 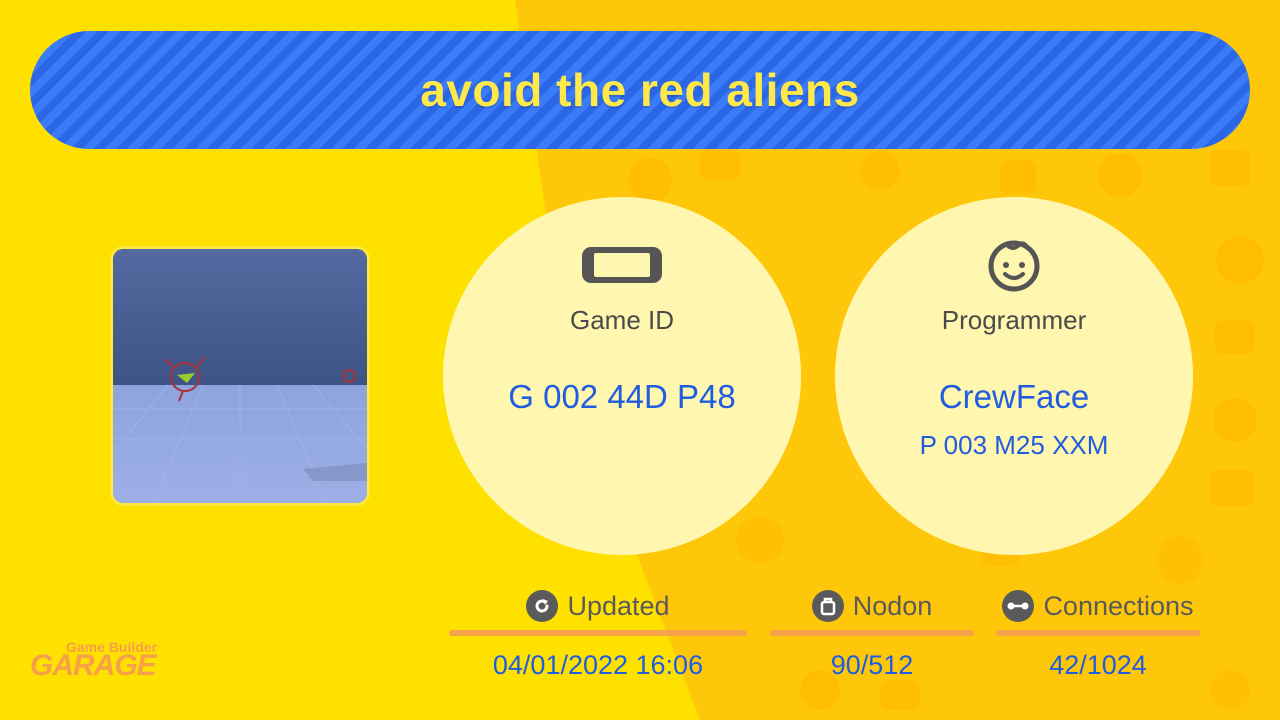 I want to click on nodon-icon, so click(x=827, y=606).